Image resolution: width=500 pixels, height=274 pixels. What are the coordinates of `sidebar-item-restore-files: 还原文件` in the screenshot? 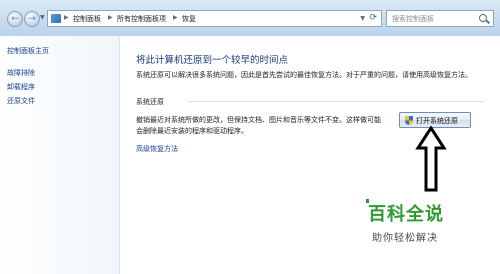 It's located at (21, 101).